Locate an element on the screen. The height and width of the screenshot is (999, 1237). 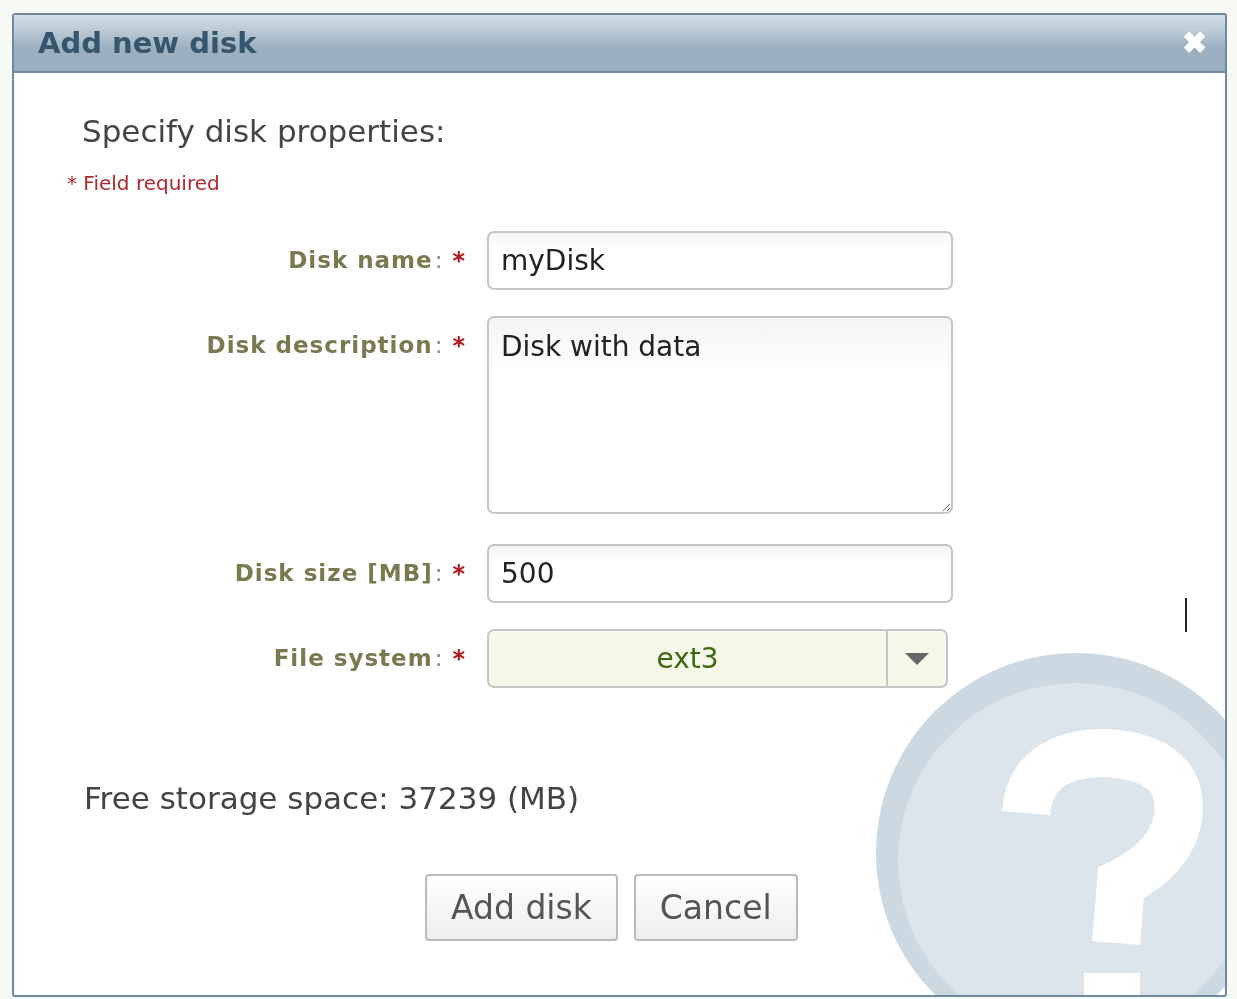
required-note: * Field required is located at coordinates (143, 183).